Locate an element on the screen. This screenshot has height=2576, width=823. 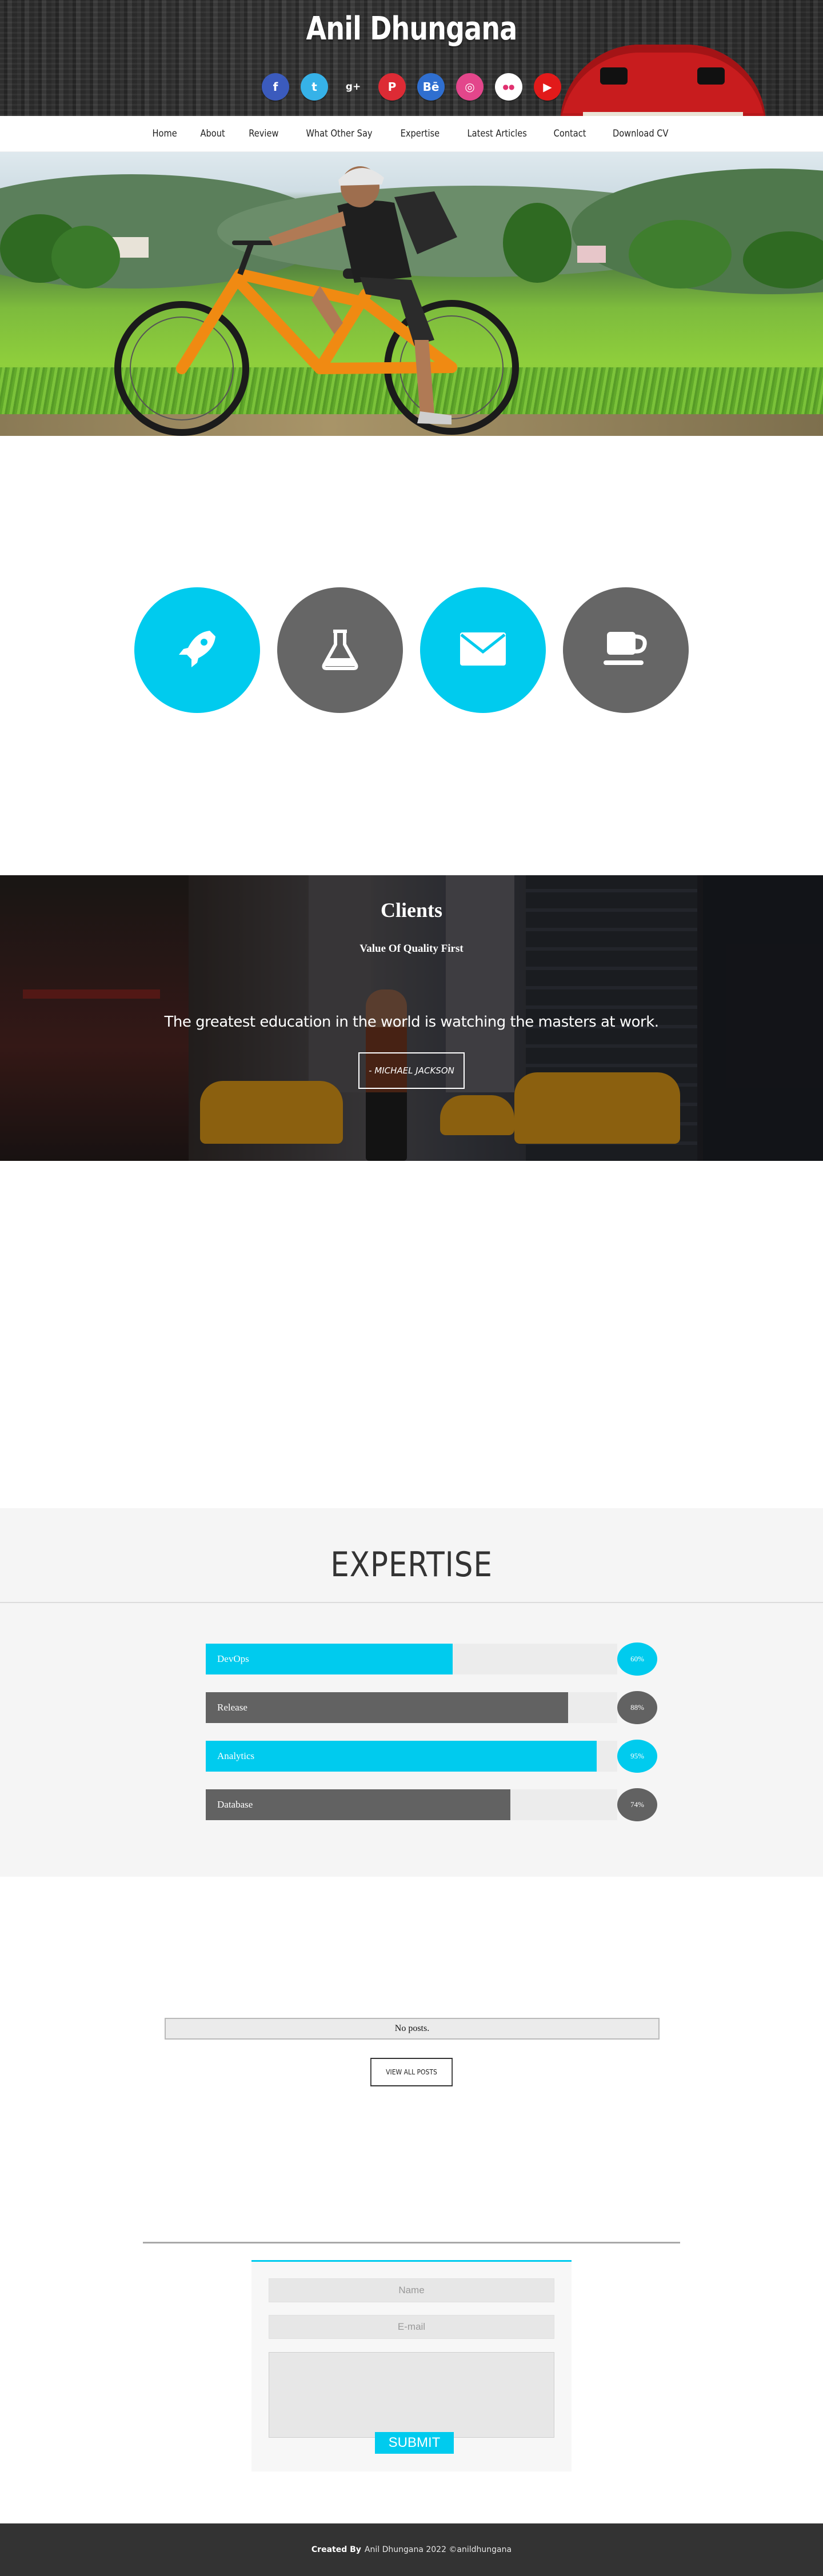
flickr-icon: ●● is located at coordinates (508, 87).